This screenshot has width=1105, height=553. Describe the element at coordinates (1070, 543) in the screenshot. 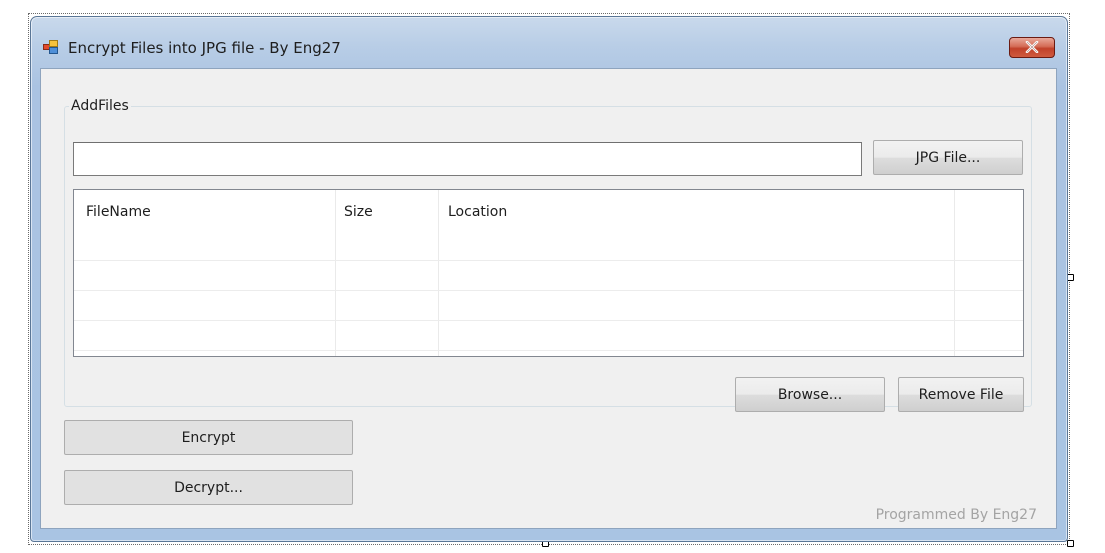

I see `resize-handle-corner` at that location.